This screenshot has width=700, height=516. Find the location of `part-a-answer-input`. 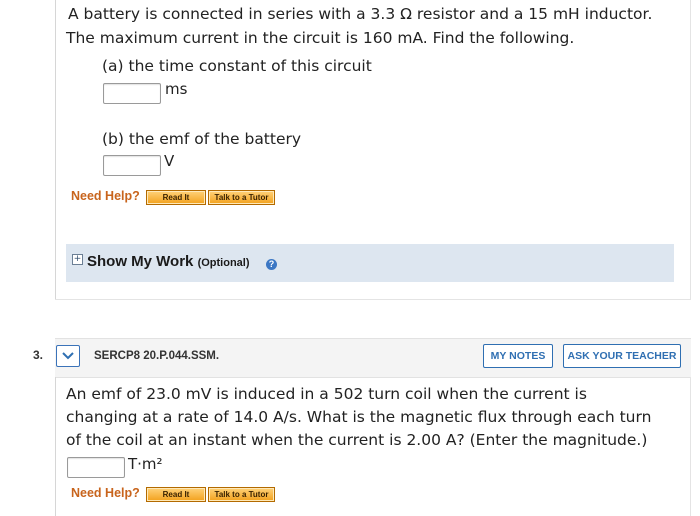

part-a-answer-input is located at coordinates (132, 93).